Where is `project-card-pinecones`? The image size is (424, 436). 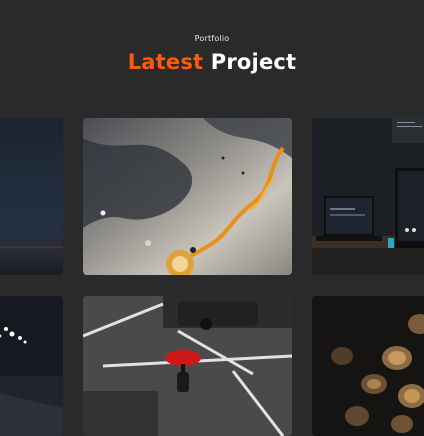
project-card-pinecones is located at coordinates (368, 366).